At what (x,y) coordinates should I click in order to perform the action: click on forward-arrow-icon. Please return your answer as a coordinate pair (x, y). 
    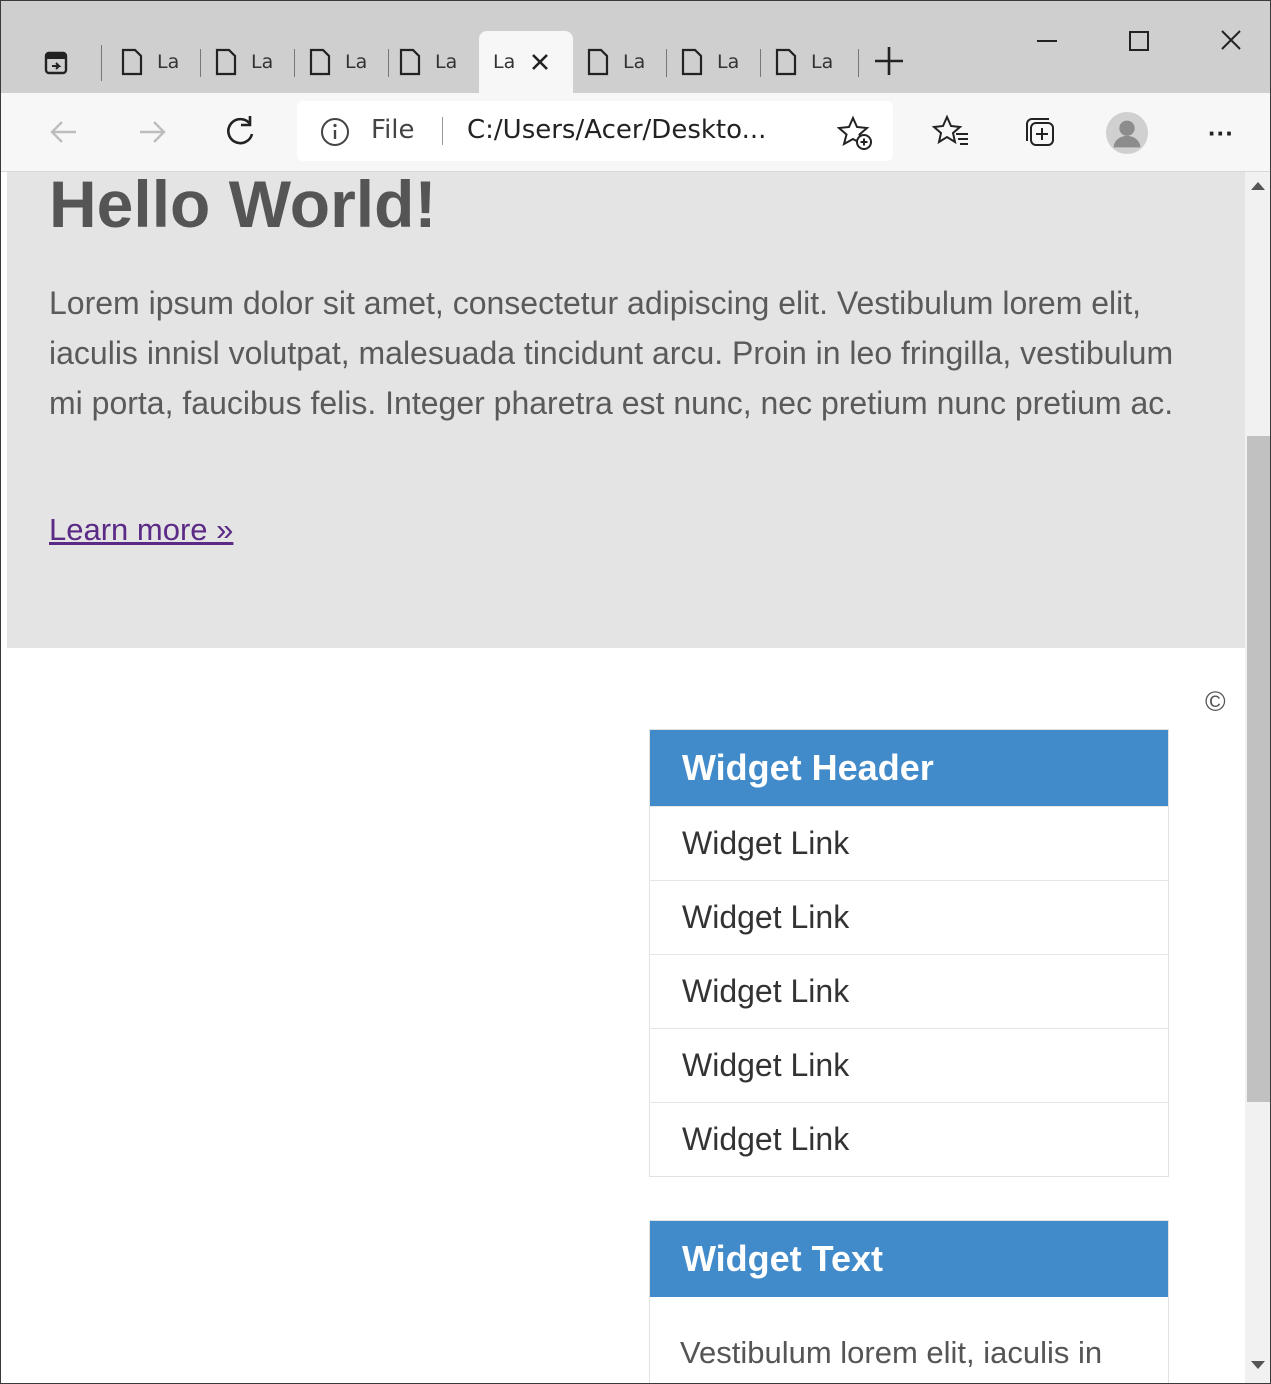
    Looking at the image, I should click on (152, 132).